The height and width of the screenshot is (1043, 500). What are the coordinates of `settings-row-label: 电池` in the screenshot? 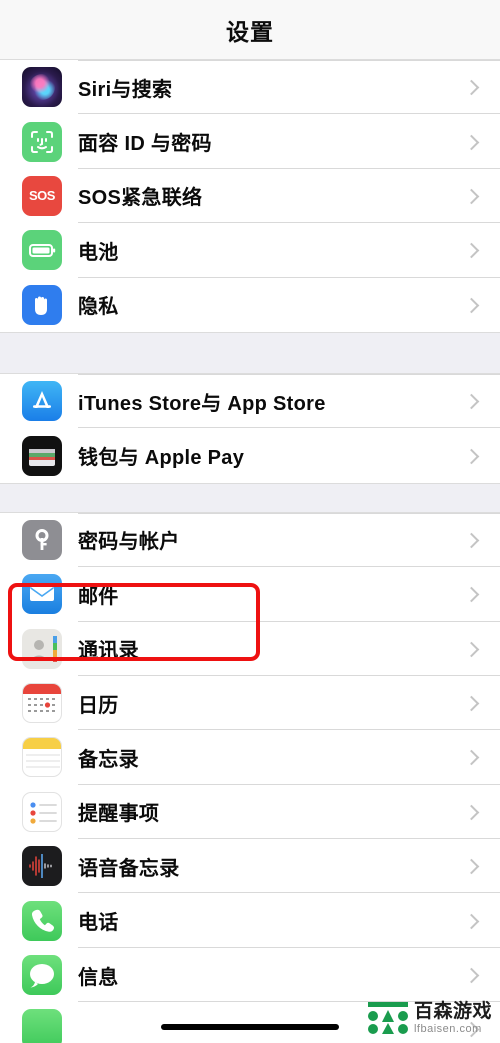 It's located at (98, 252).